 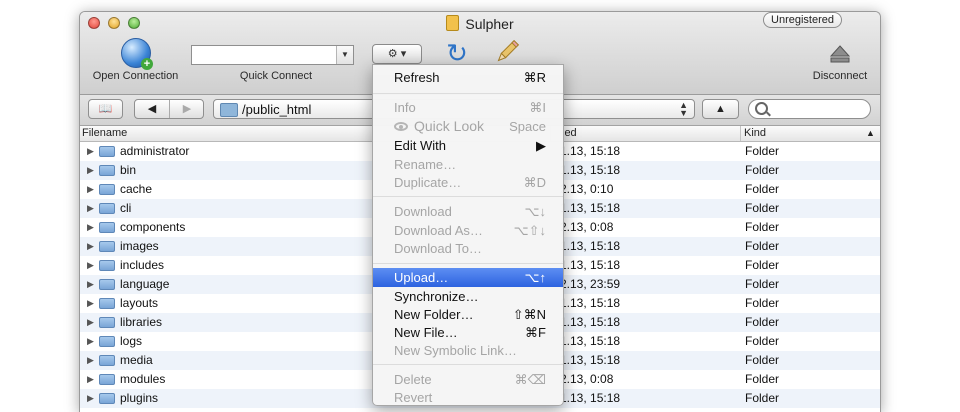 What do you see at coordinates (587, 227) in the screenshot?
I see `file-modified: 2.13, 0:08` at bounding box center [587, 227].